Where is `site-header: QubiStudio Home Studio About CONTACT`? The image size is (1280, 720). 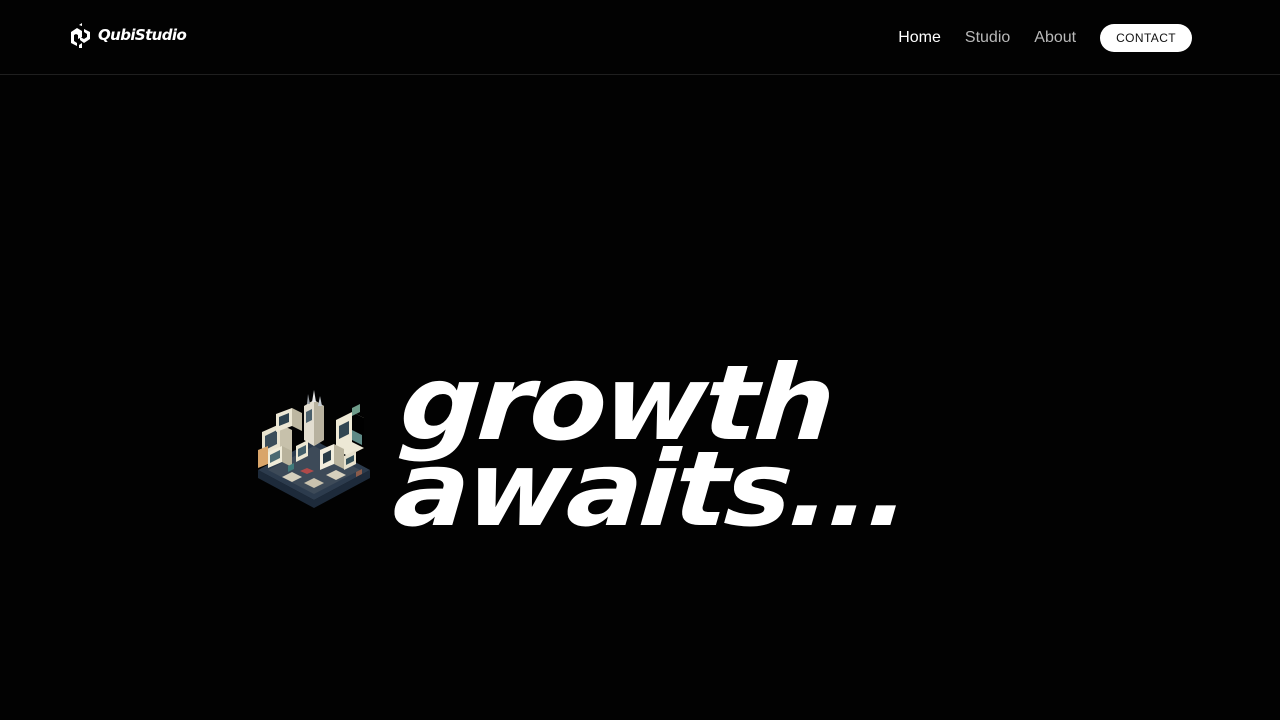
site-header: QubiStudio Home Studio About CONTACT is located at coordinates (640, 37).